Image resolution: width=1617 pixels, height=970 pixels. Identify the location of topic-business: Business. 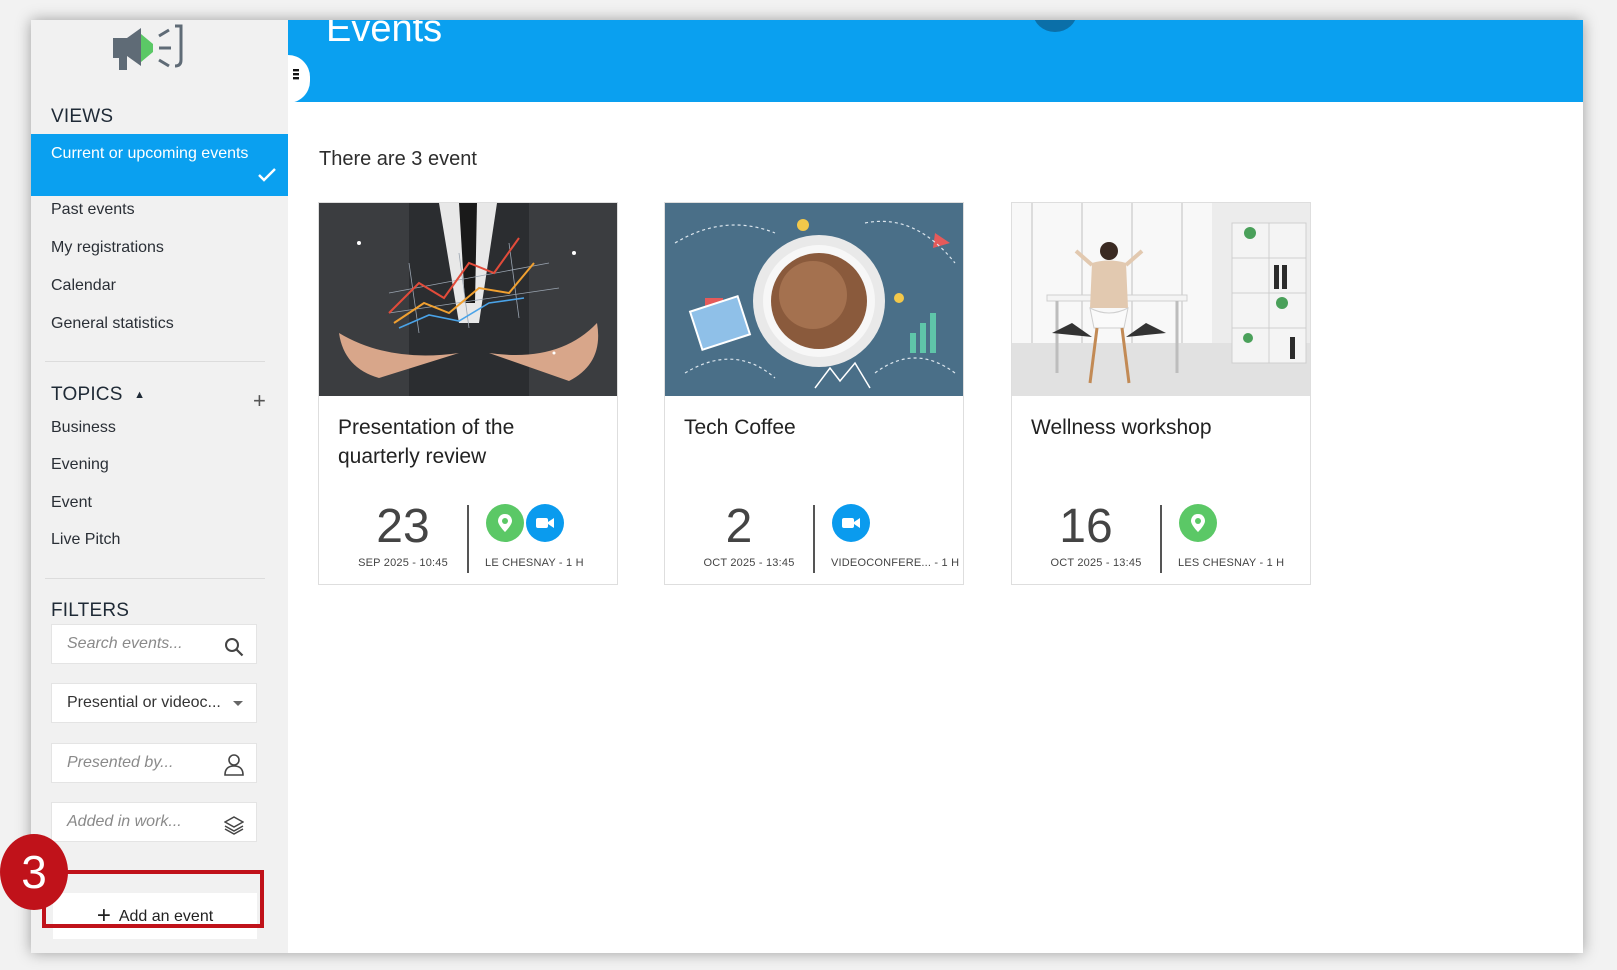
(159, 428).